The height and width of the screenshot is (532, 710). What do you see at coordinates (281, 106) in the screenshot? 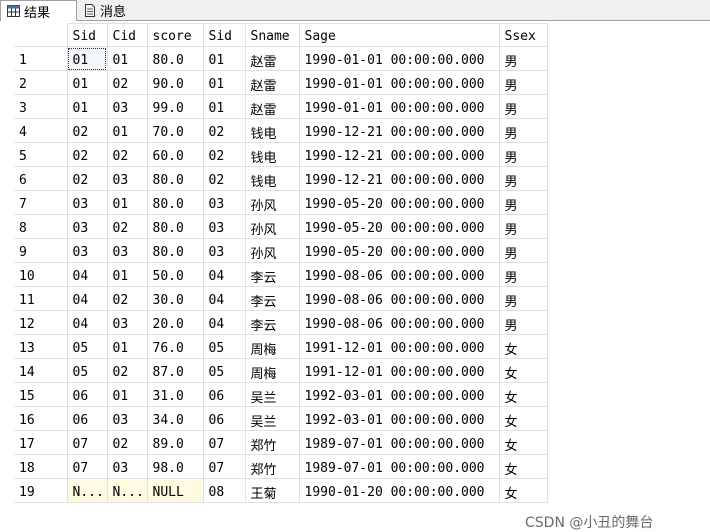
I see `table-row: 3 01 03 99.0 01 赵雷 1990-01-01 00:00:00.000 男` at bounding box center [281, 106].